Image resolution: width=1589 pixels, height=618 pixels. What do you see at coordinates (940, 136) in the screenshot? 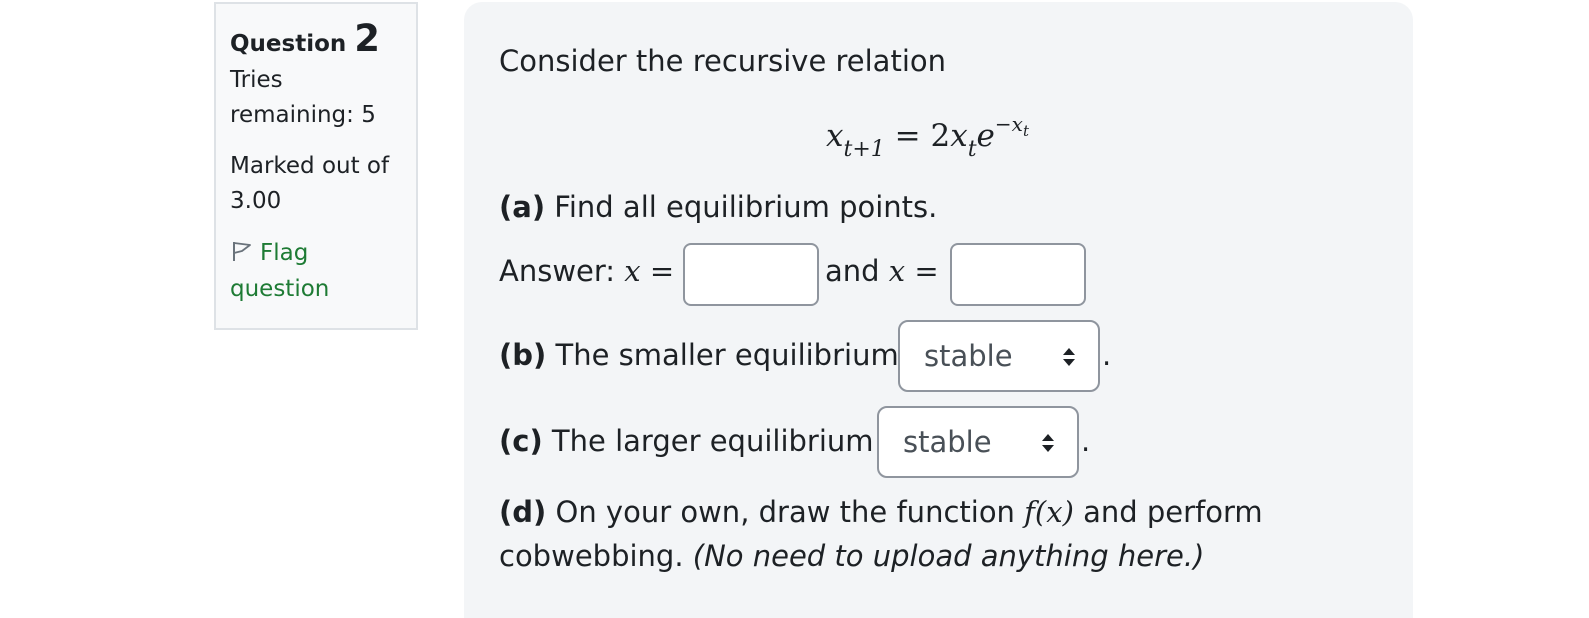
I see `eq-coef: 2` at bounding box center [940, 136].